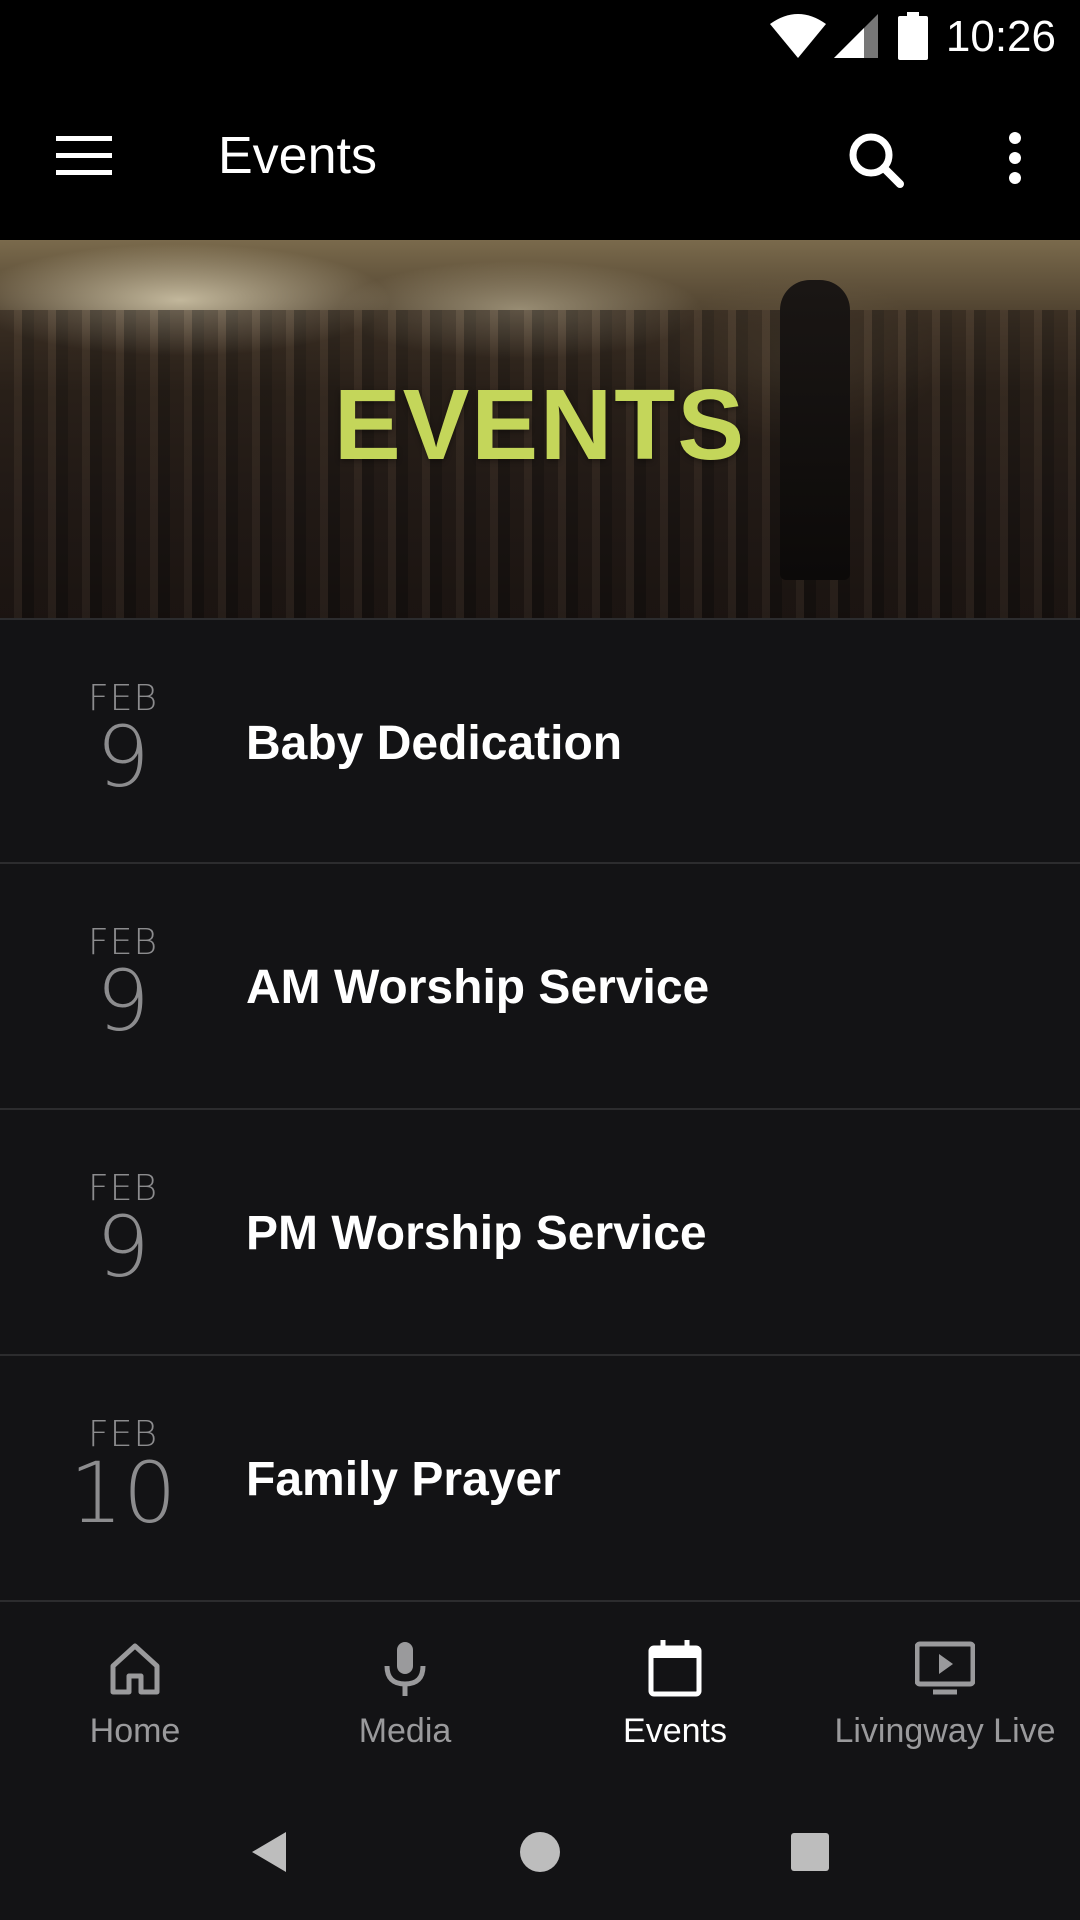  What do you see at coordinates (540, 425) in the screenshot?
I see `banner-title: EVENTS` at bounding box center [540, 425].